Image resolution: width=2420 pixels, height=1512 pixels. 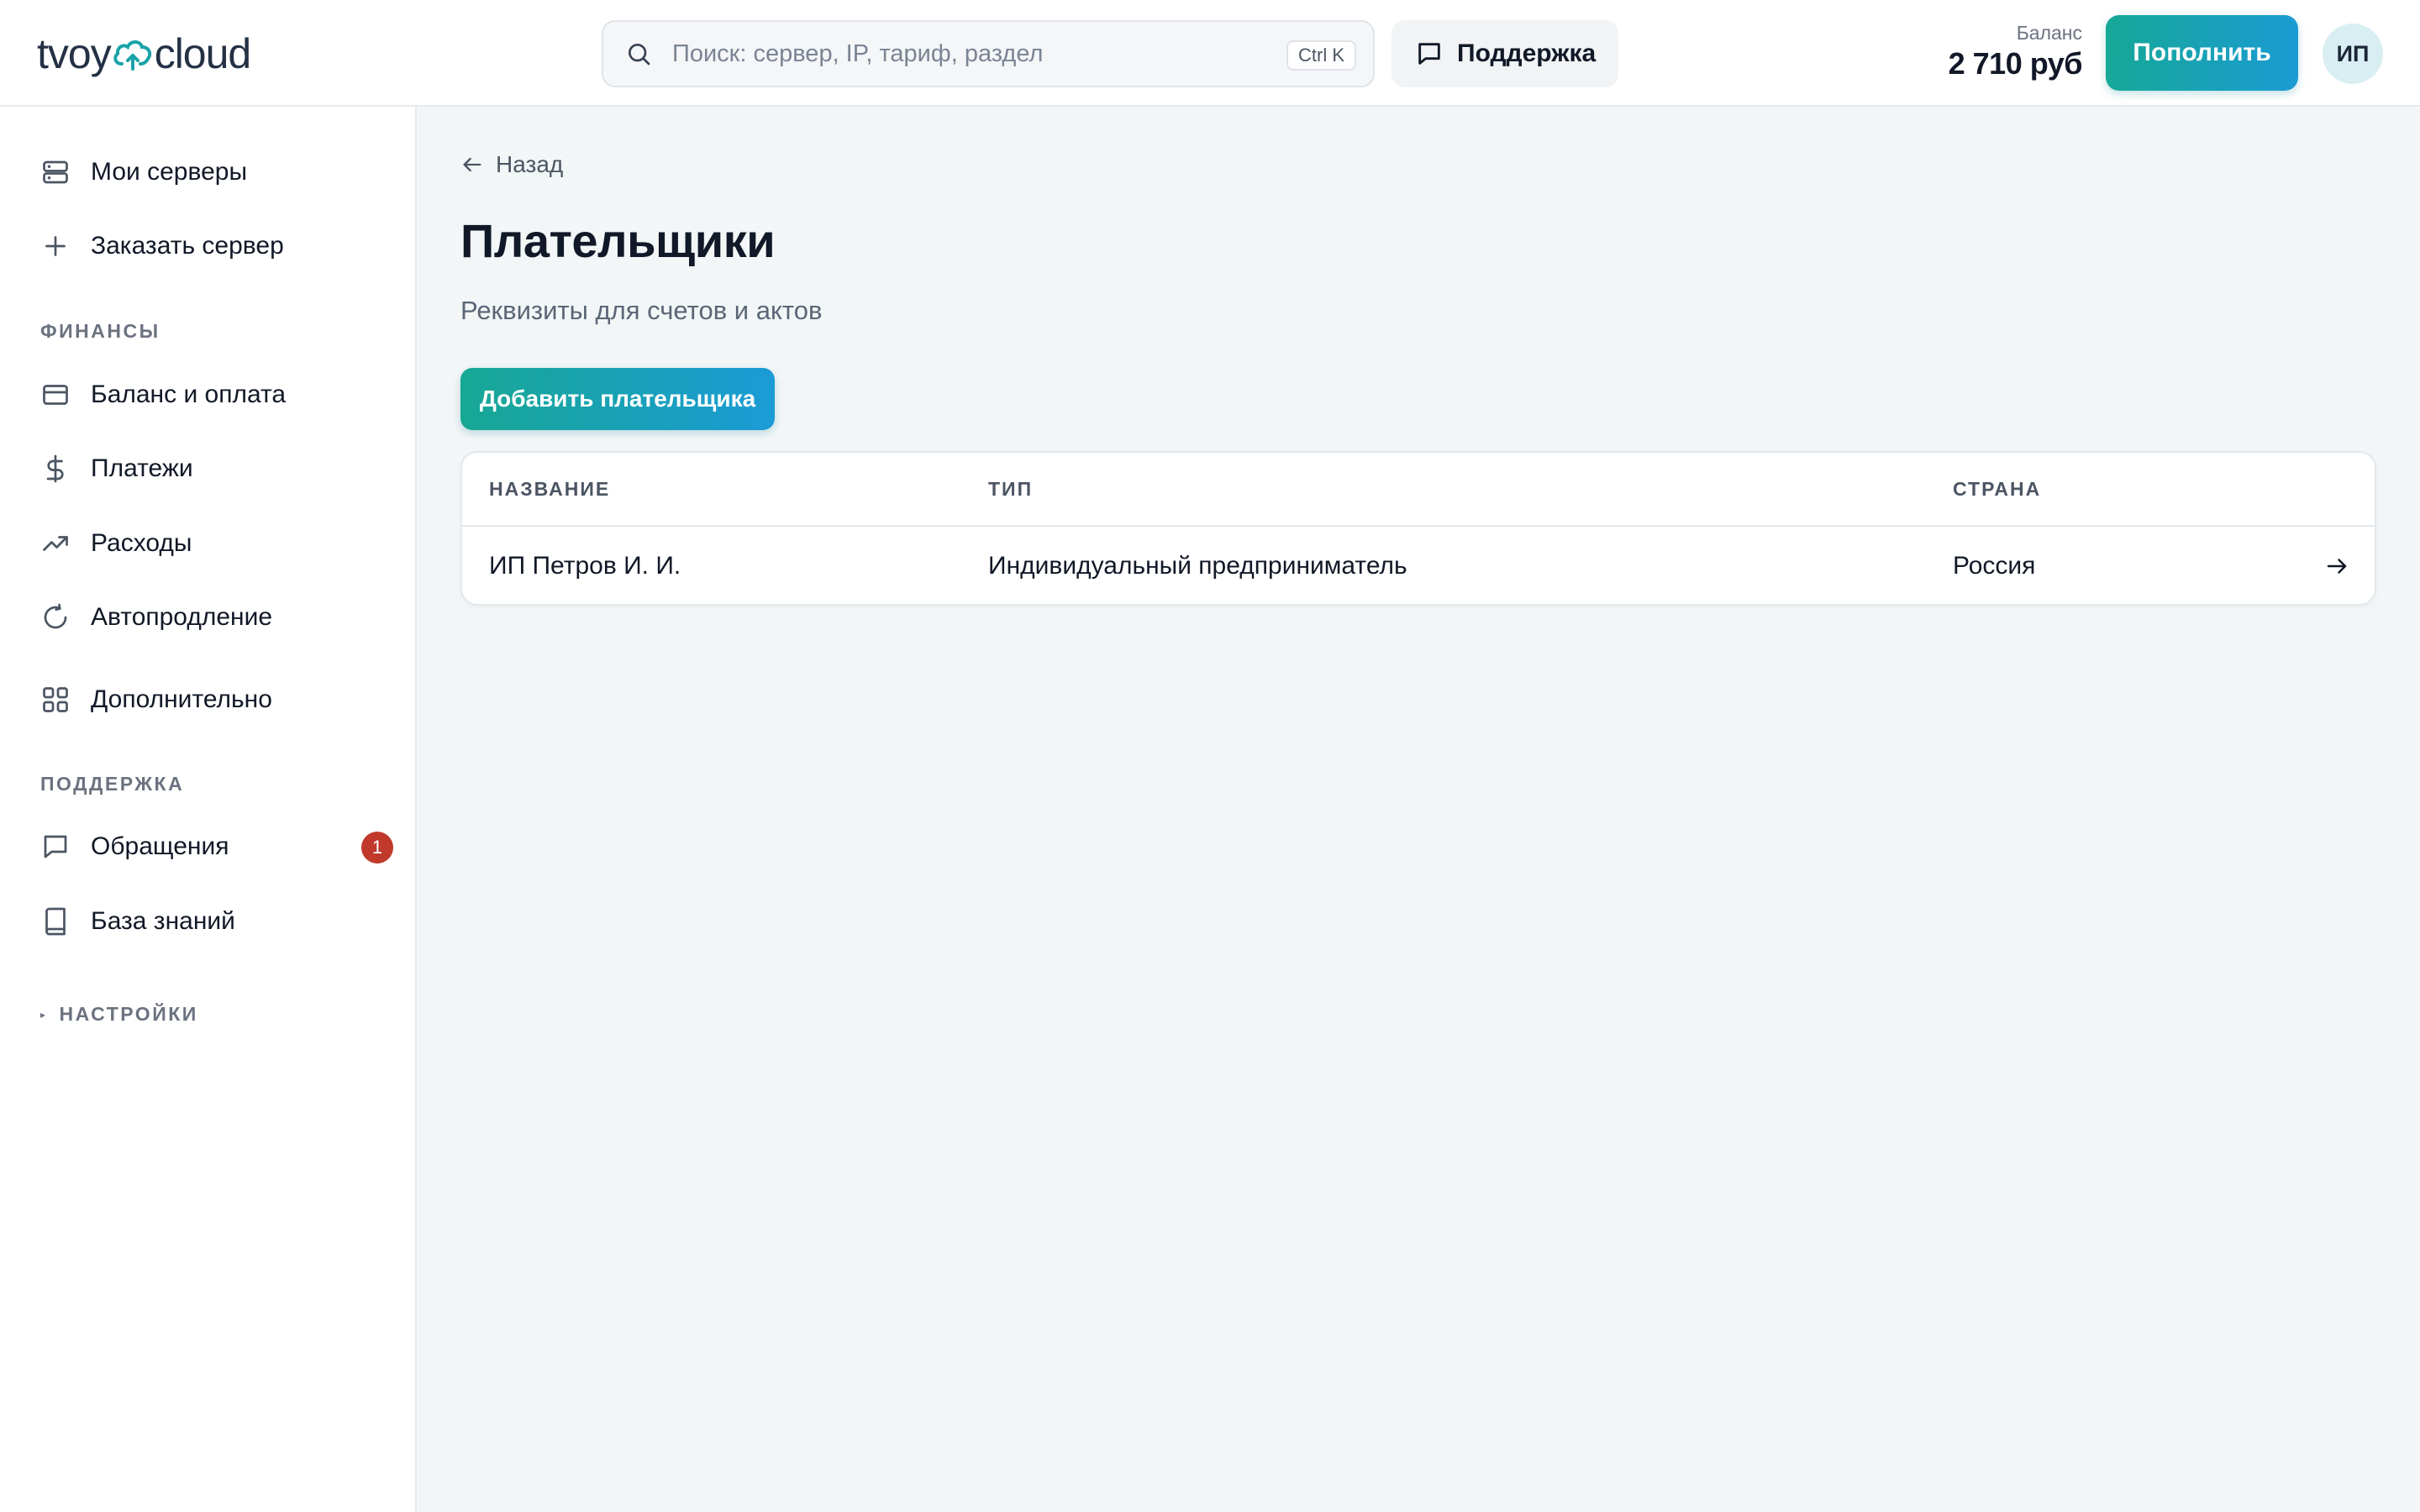 What do you see at coordinates (169, 172) in the screenshot?
I see `sidebar-item-label: Мои серверы` at bounding box center [169, 172].